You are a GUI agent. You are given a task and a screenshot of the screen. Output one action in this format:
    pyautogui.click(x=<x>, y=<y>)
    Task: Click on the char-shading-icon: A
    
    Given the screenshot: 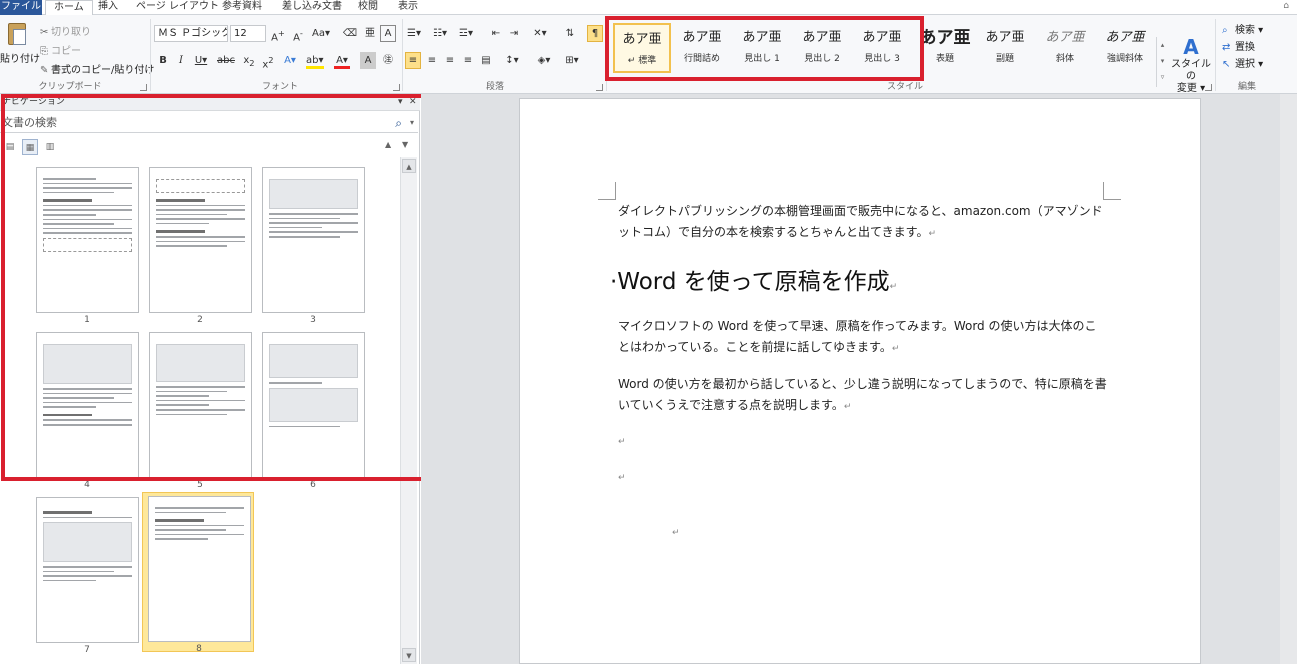 What is the action you would take?
    pyautogui.click(x=368, y=60)
    